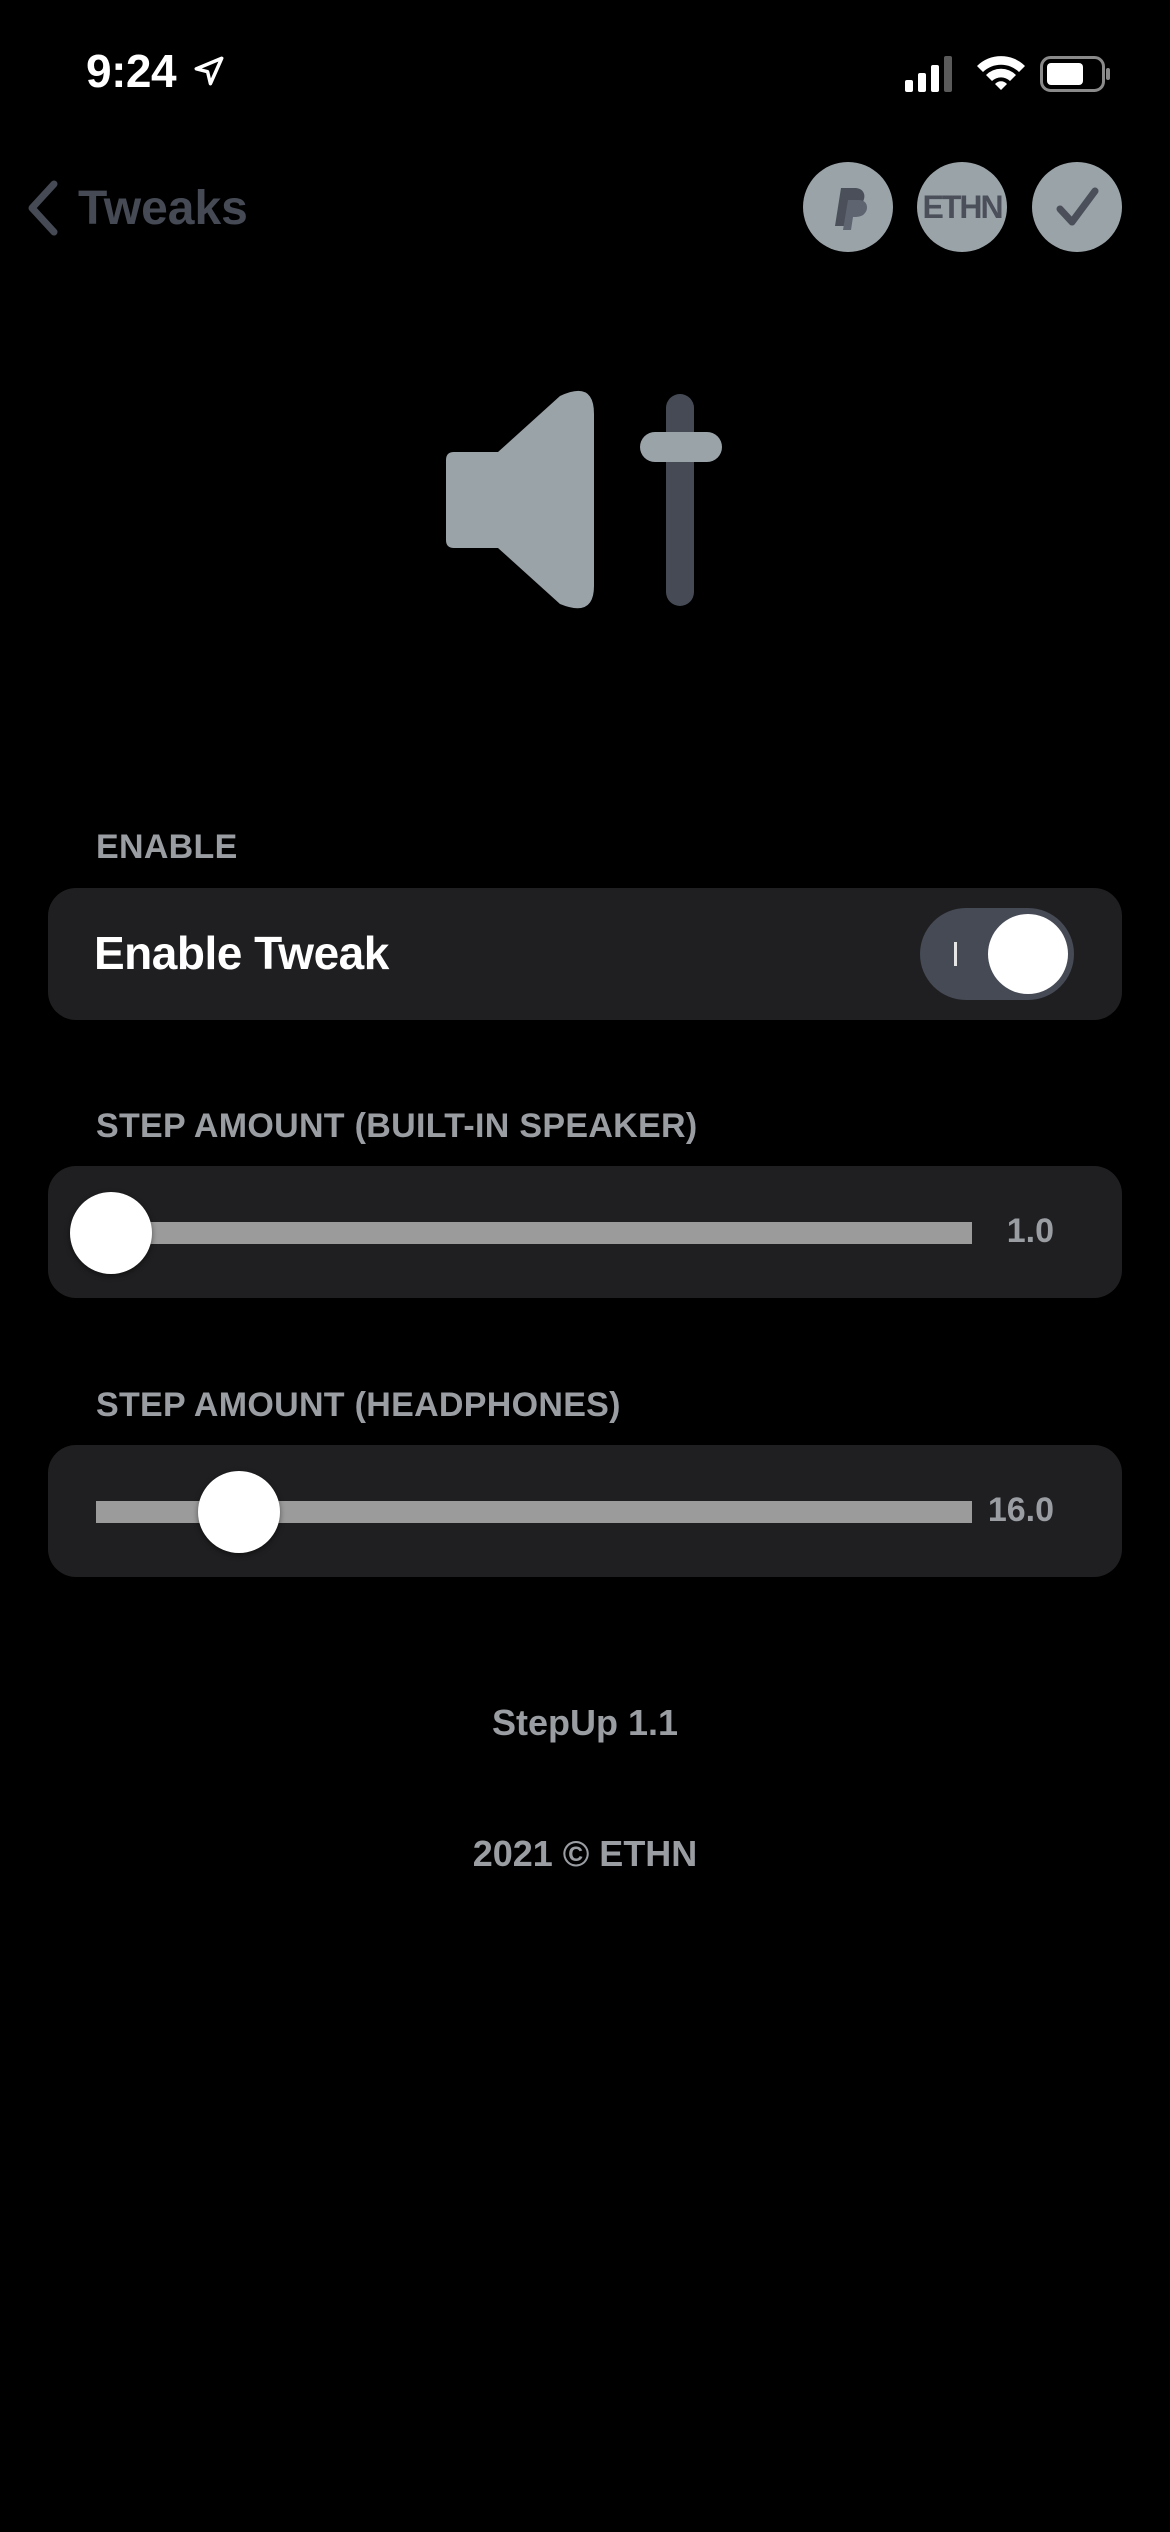 This screenshot has width=1170, height=2532. I want to click on enable-card: Enable Tweak, so click(585, 954).